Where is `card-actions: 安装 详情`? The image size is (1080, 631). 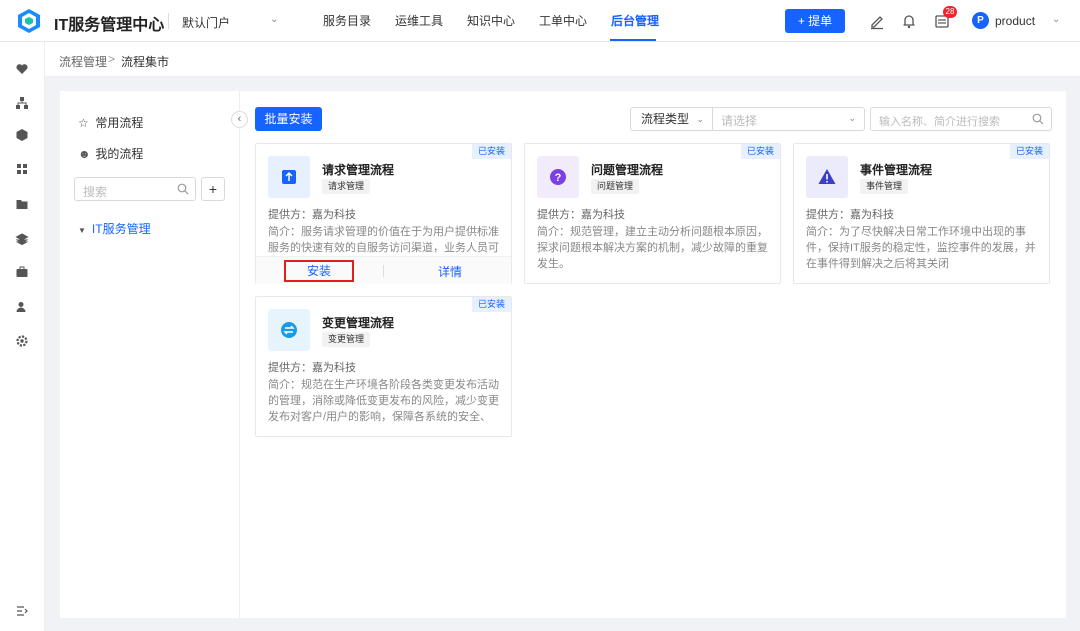
card-actions: 安装 详情 is located at coordinates (383, 270).